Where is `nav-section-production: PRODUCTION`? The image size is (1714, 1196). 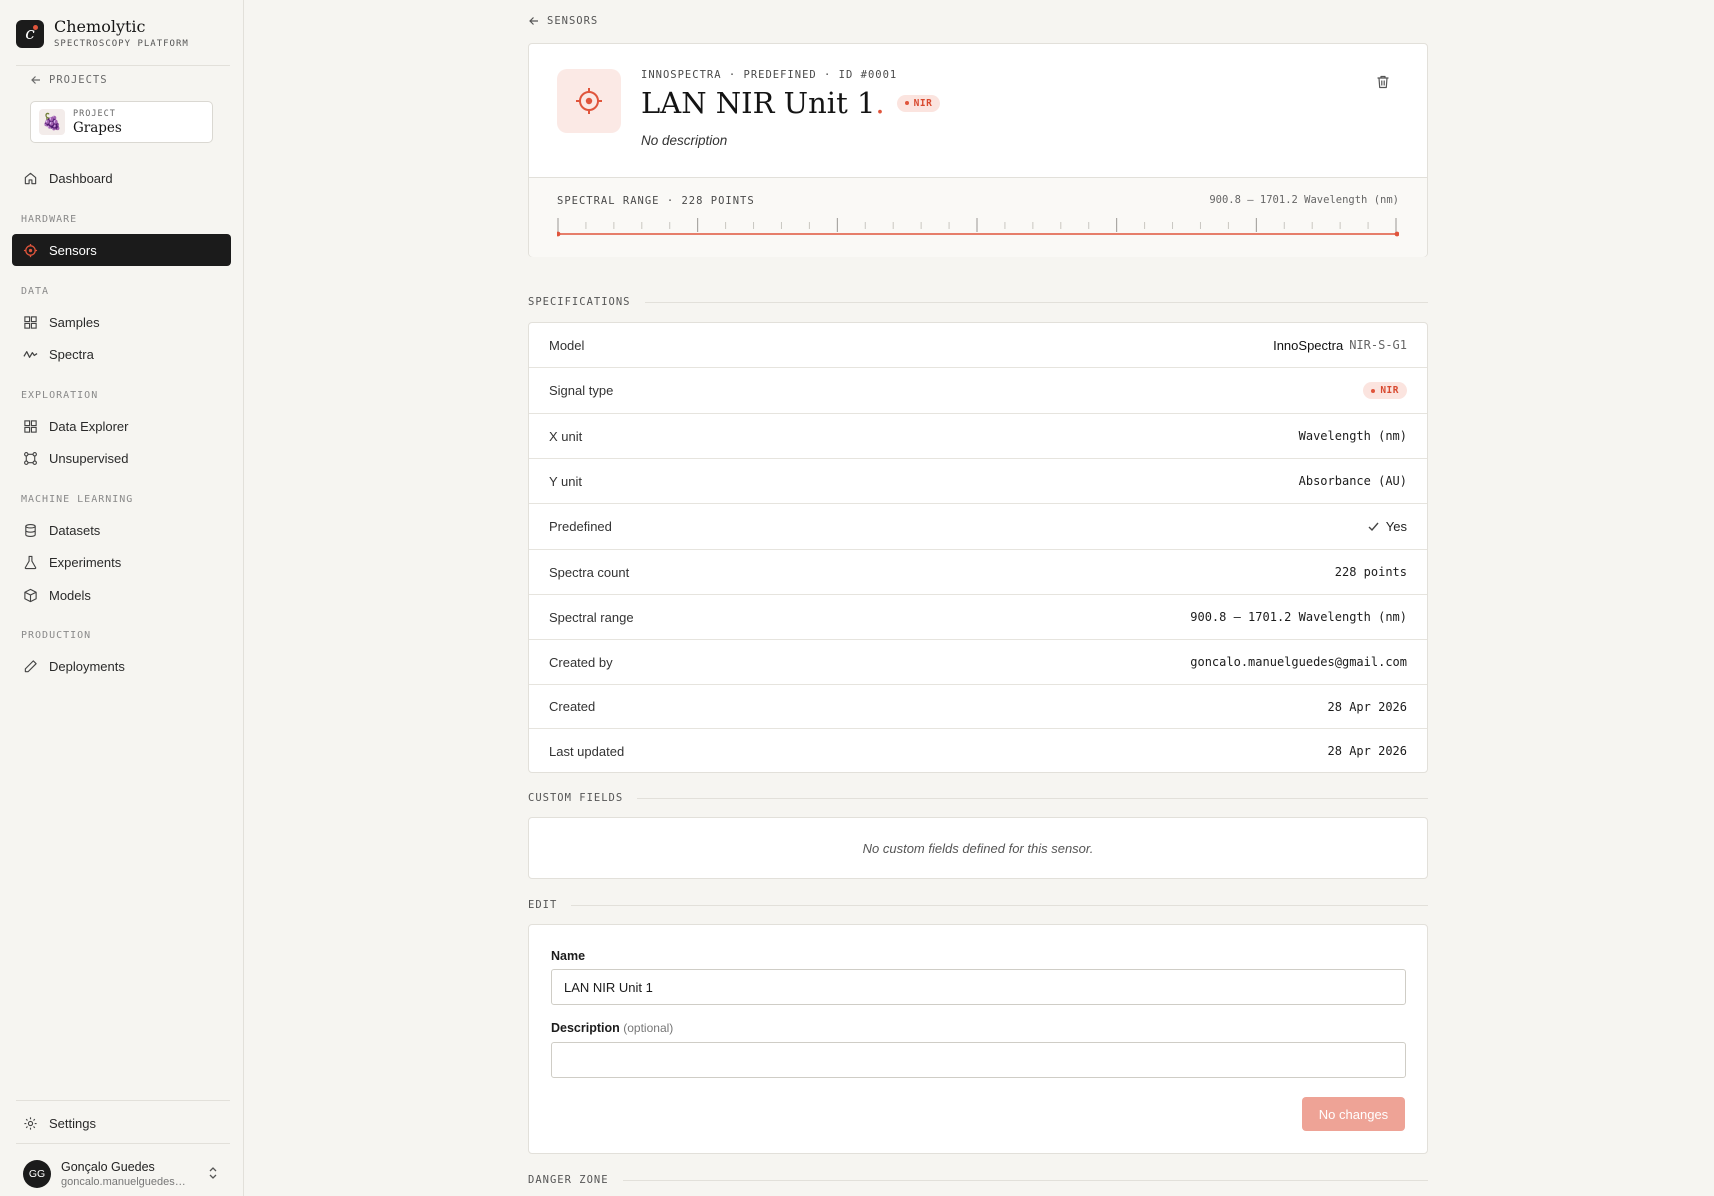
nav-section-production: PRODUCTION is located at coordinates (56, 635).